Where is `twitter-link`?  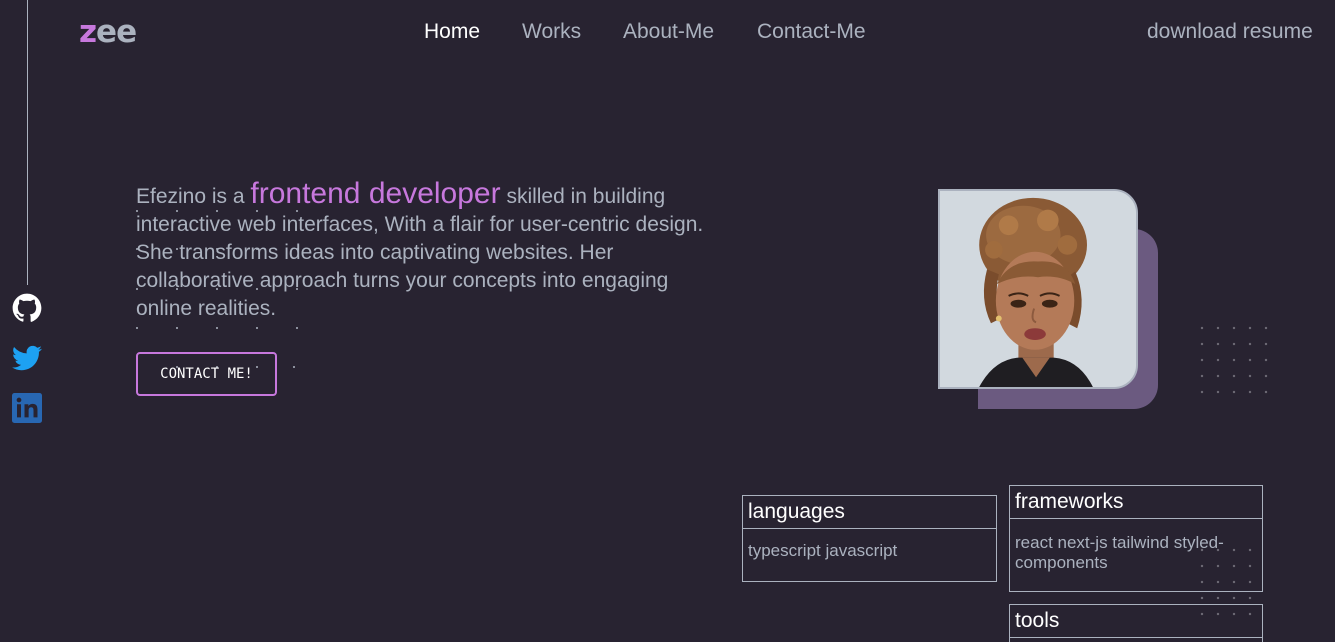
twitter-link is located at coordinates (27, 358).